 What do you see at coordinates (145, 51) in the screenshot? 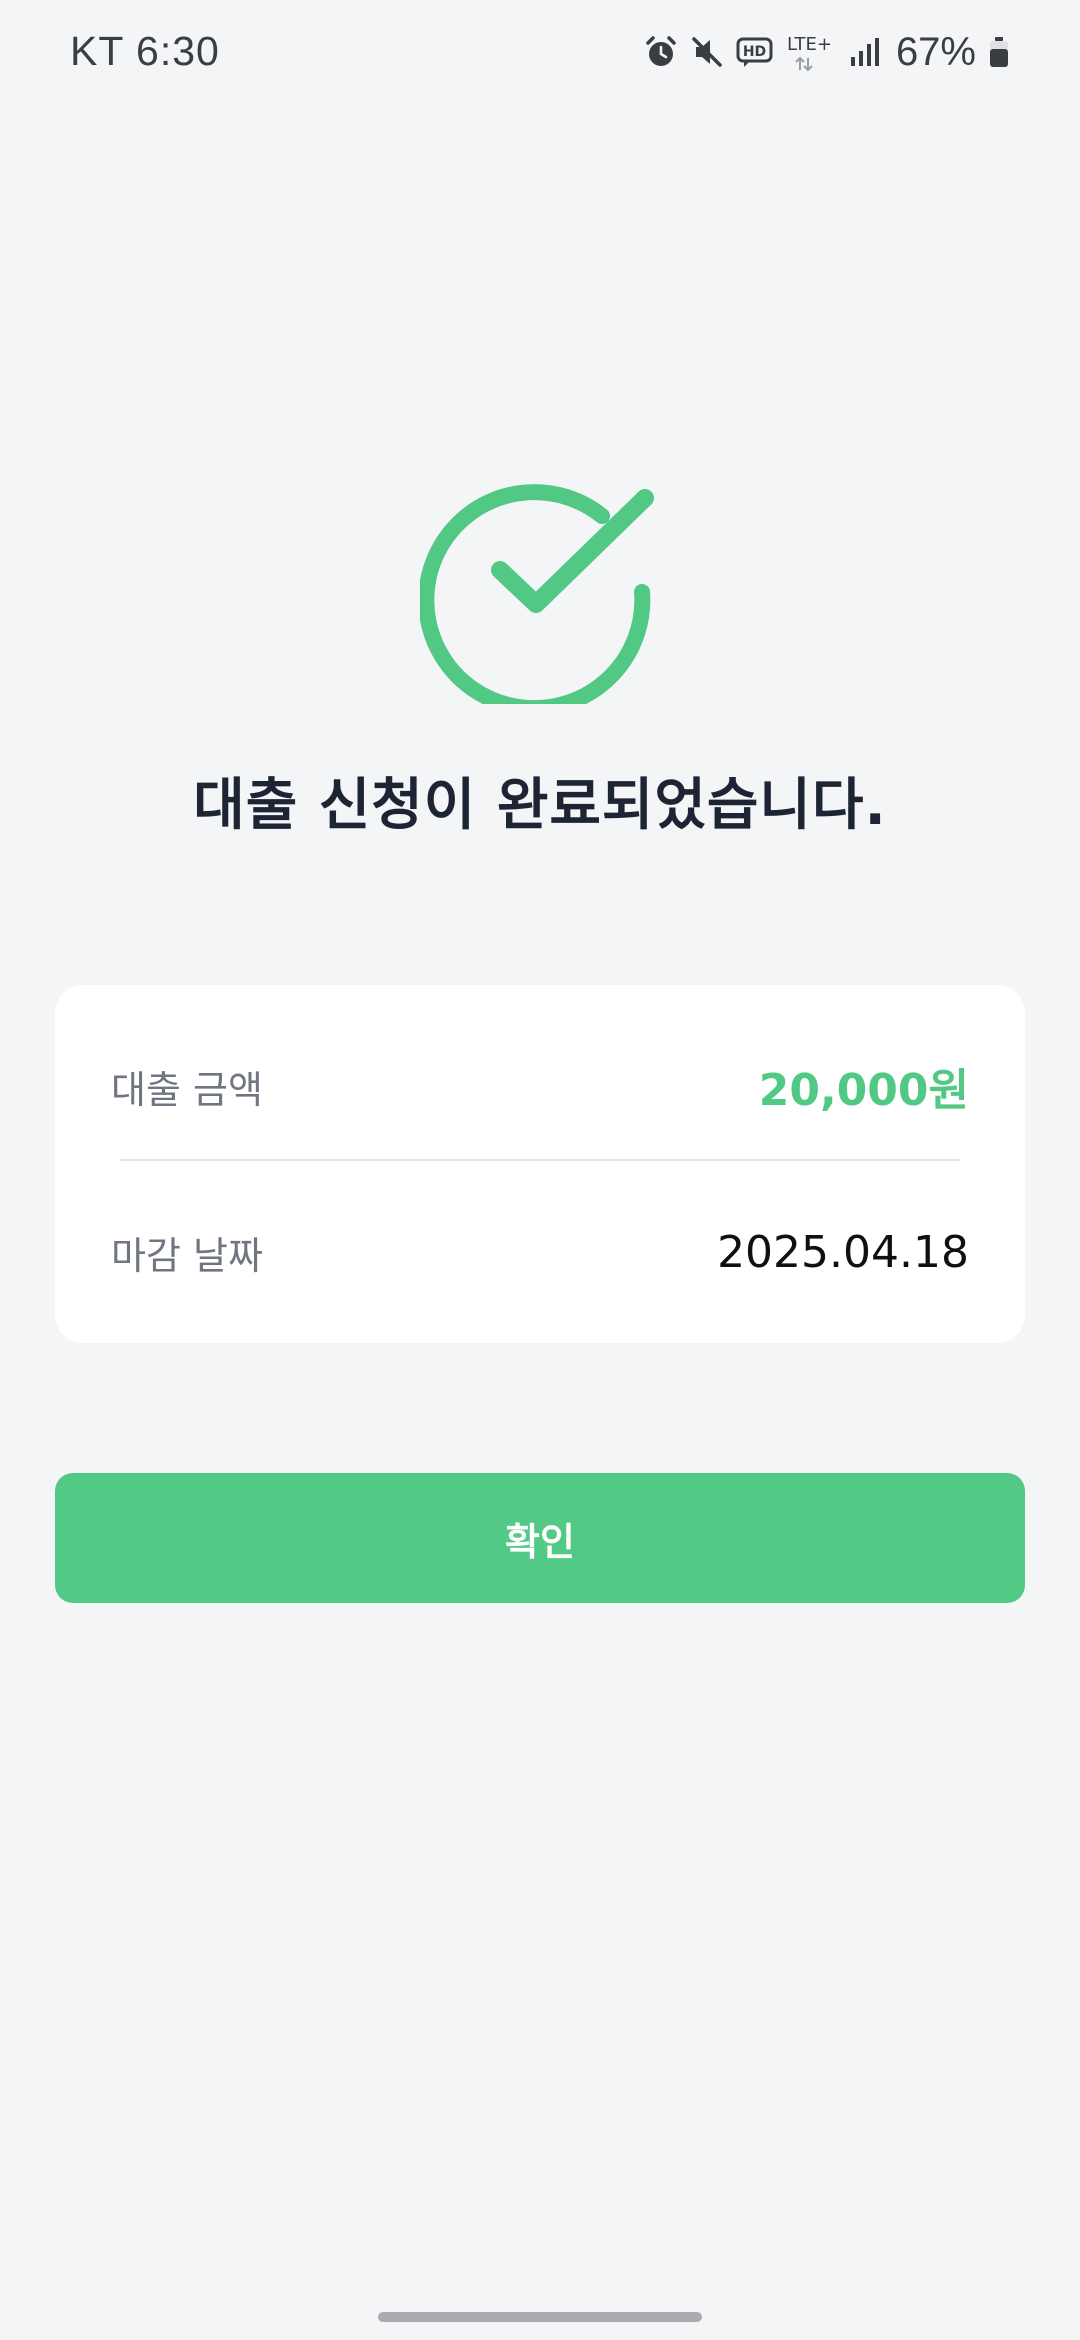
I see `status-carrier-time: KT 6:30` at bounding box center [145, 51].